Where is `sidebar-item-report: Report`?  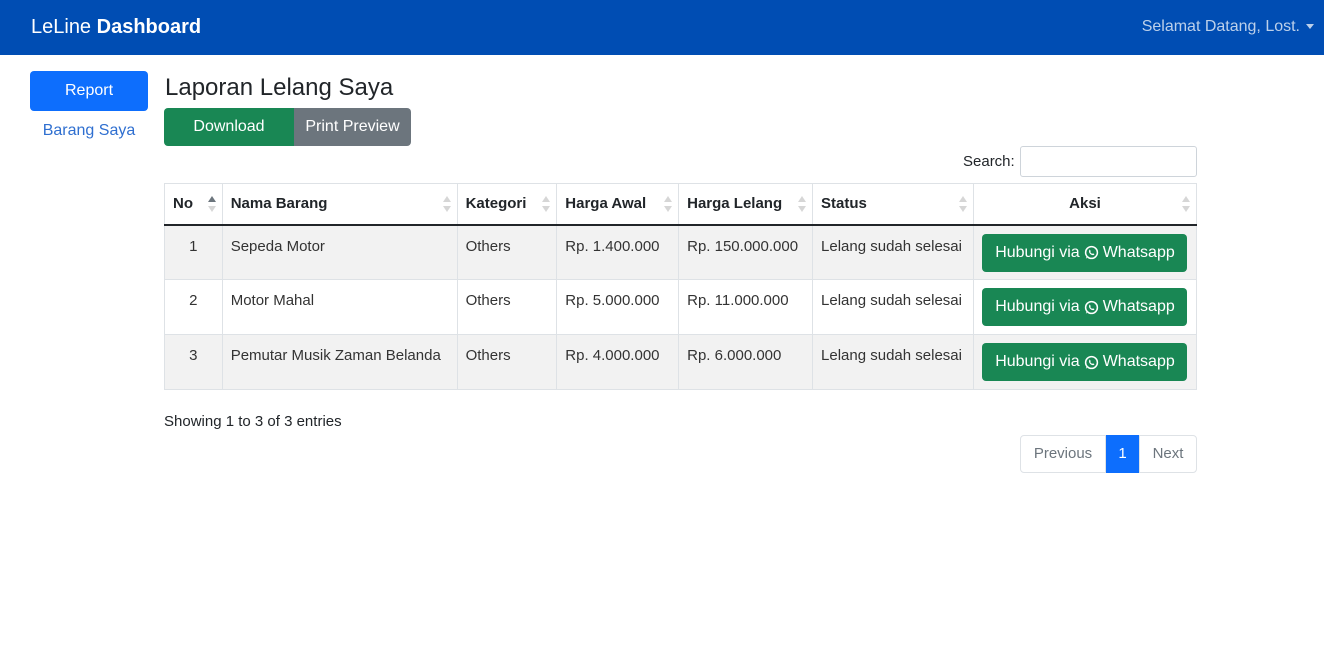 sidebar-item-report: Report is located at coordinates (89, 91).